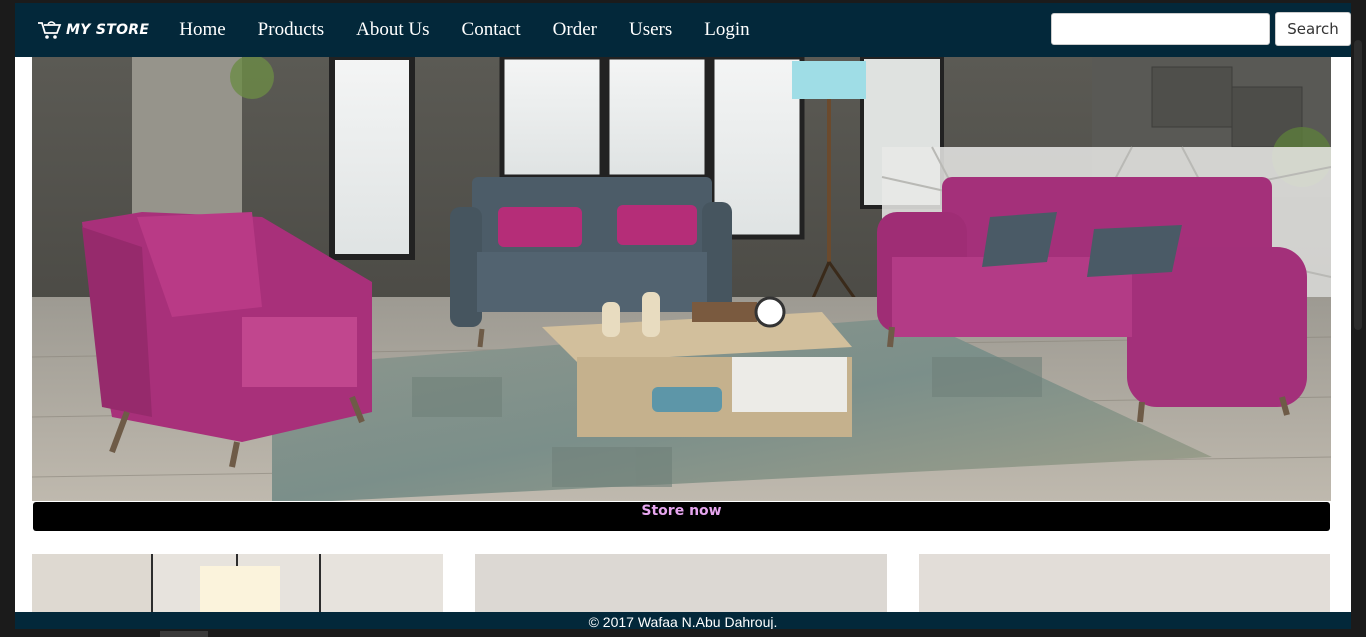 This screenshot has width=1366, height=637. What do you see at coordinates (1160, 29) in the screenshot?
I see `search-input` at bounding box center [1160, 29].